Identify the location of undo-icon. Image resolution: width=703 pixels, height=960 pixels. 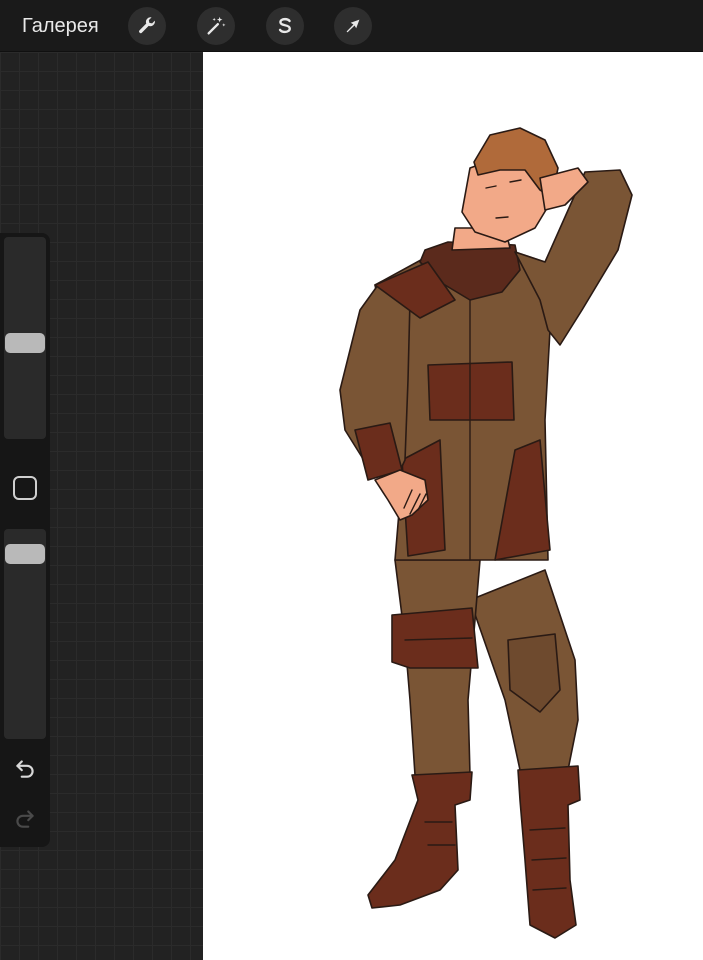
(25, 769).